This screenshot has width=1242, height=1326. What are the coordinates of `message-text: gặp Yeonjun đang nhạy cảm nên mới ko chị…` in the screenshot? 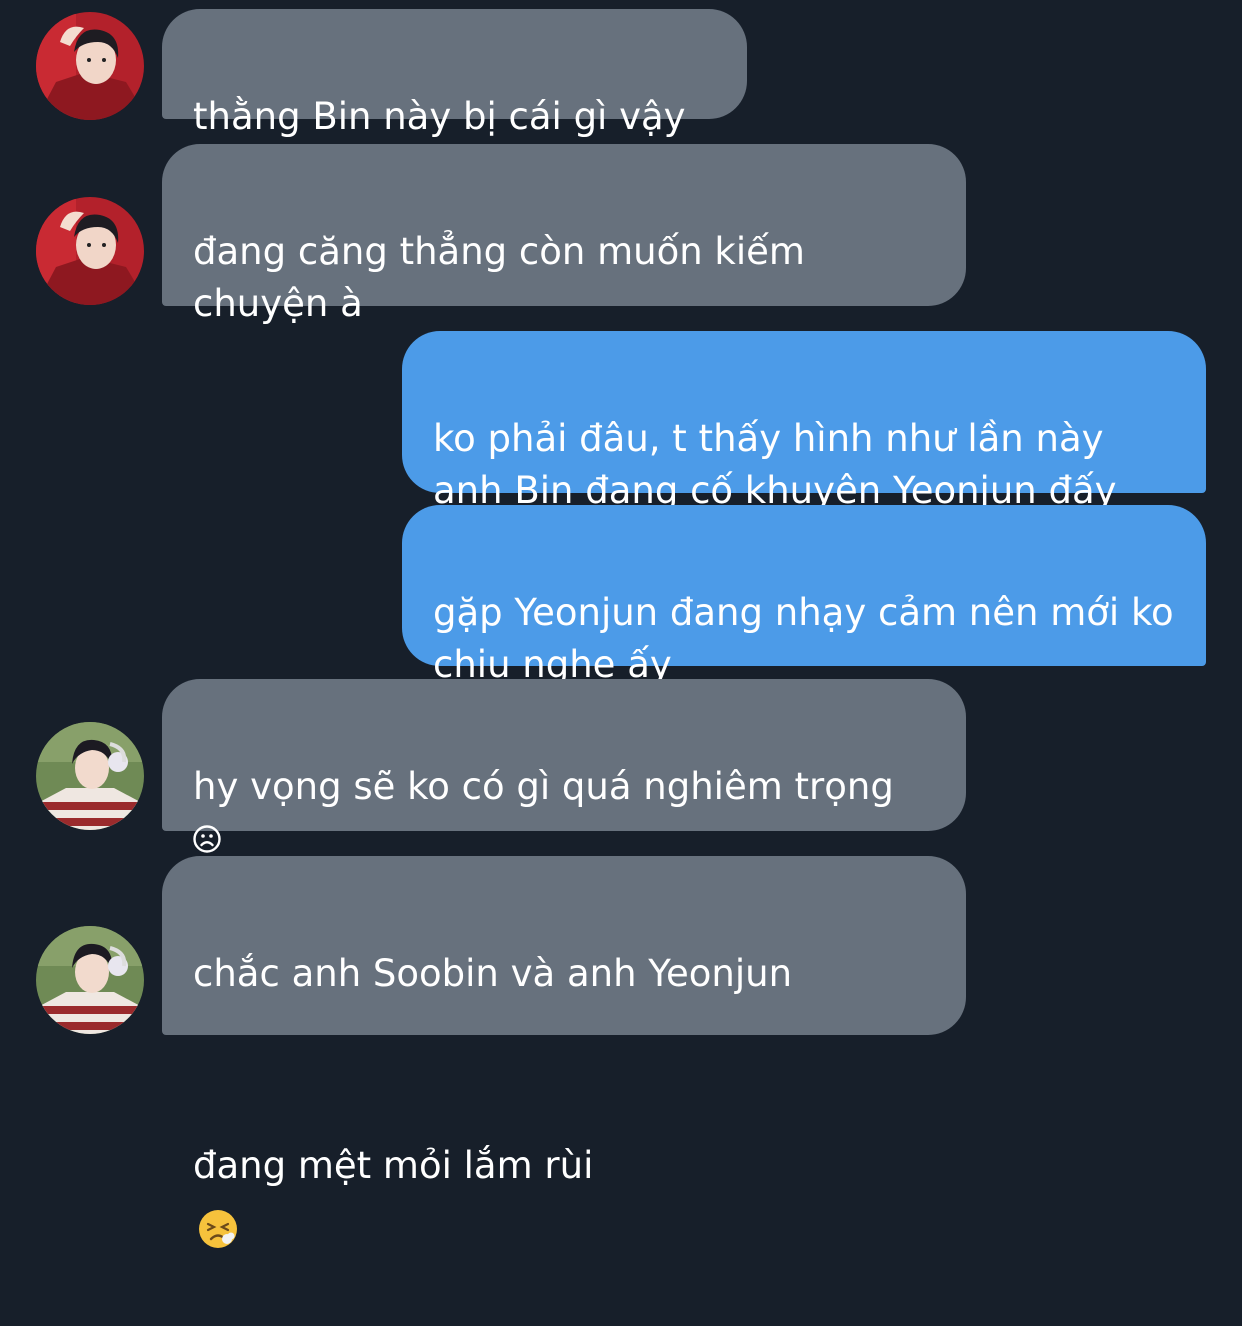 It's located at (803, 638).